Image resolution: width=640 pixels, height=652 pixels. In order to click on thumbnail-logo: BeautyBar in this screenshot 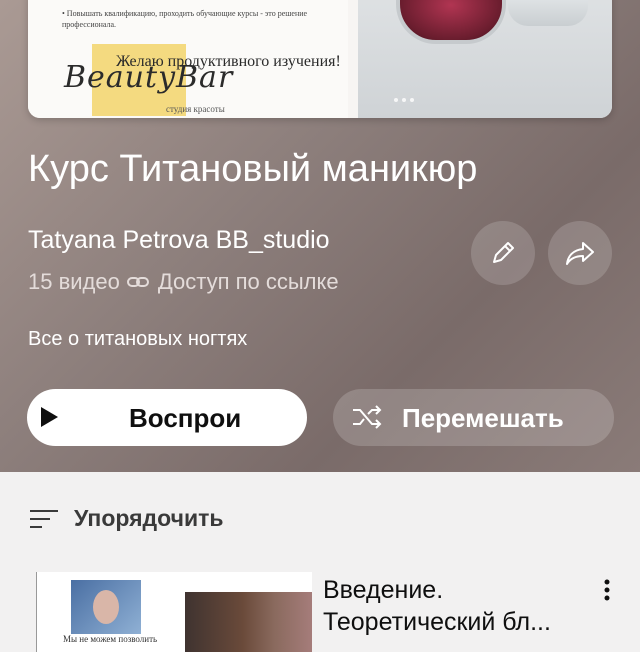, I will do `click(149, 77)`.